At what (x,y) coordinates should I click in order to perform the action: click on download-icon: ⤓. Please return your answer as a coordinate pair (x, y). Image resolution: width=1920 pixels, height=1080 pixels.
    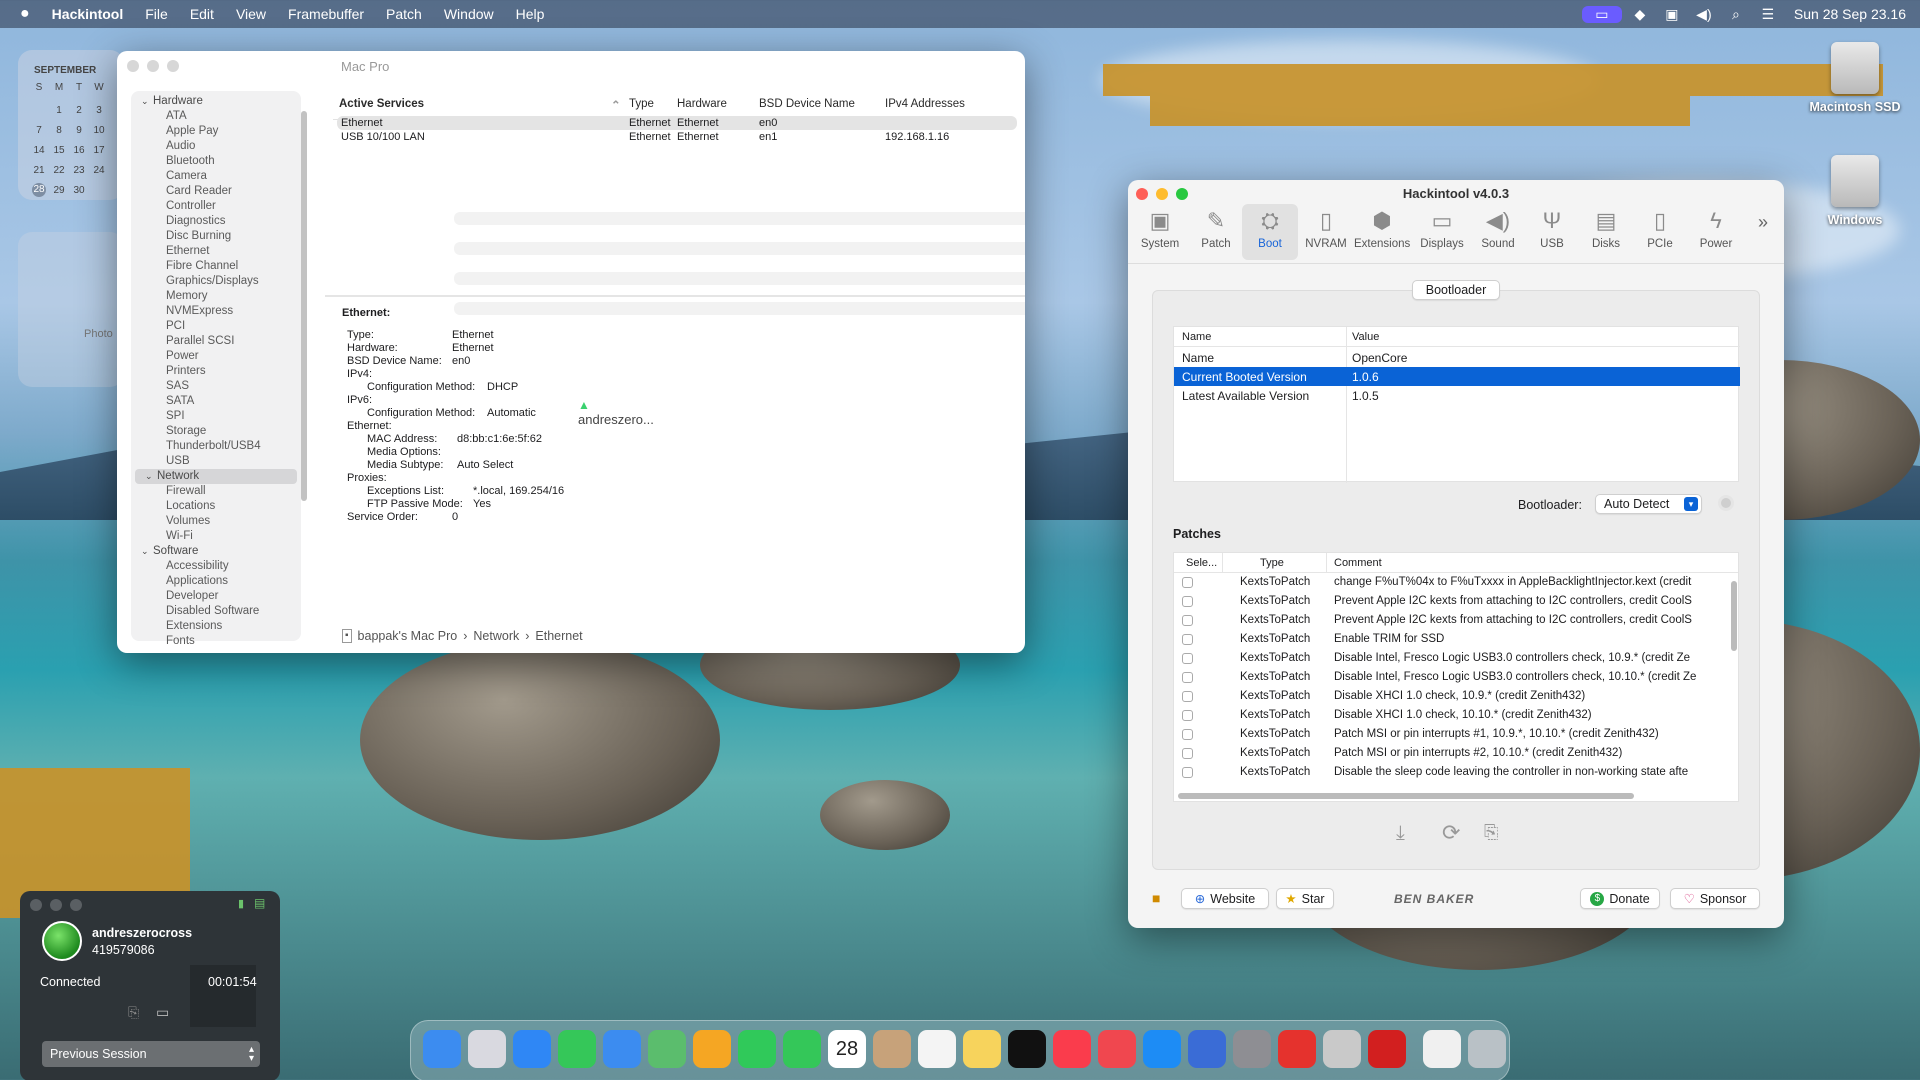
    Looking at the image, I should click on (1400, 833).